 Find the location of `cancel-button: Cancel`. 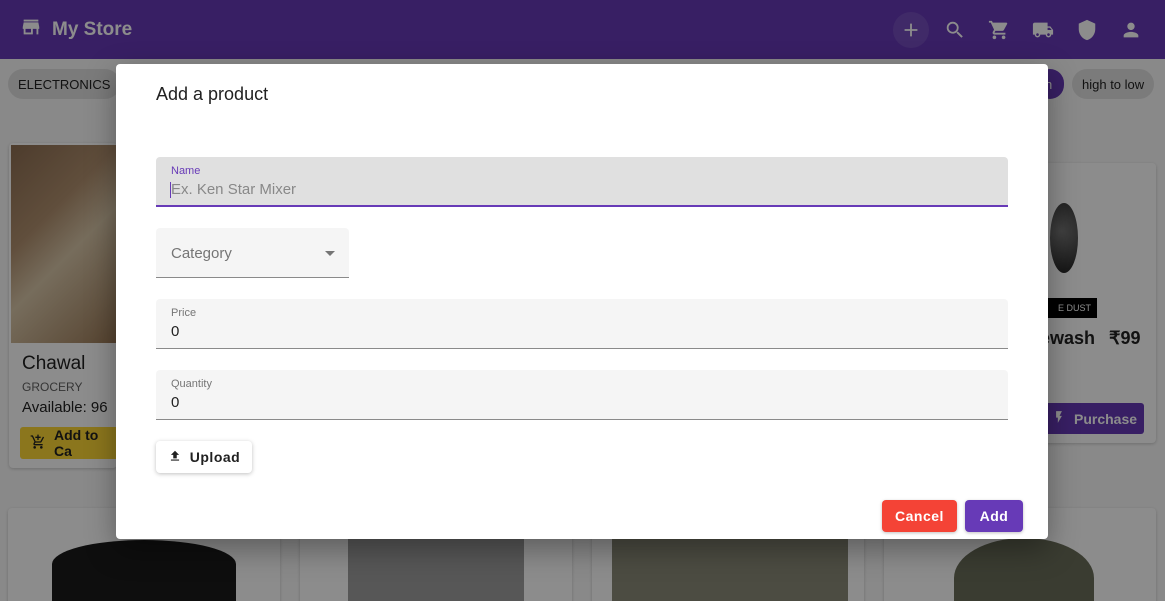

cancel-button: Cancel is located at coordinates (919, 516).